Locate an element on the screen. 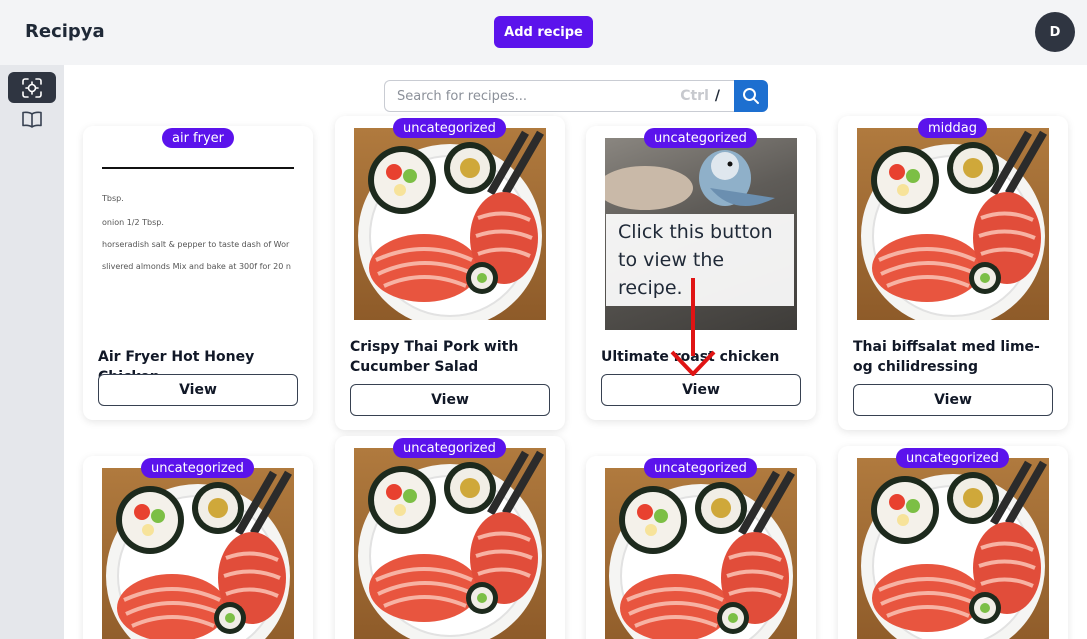  sidebar-item-cookbooks is located at coordinates (32, 119).